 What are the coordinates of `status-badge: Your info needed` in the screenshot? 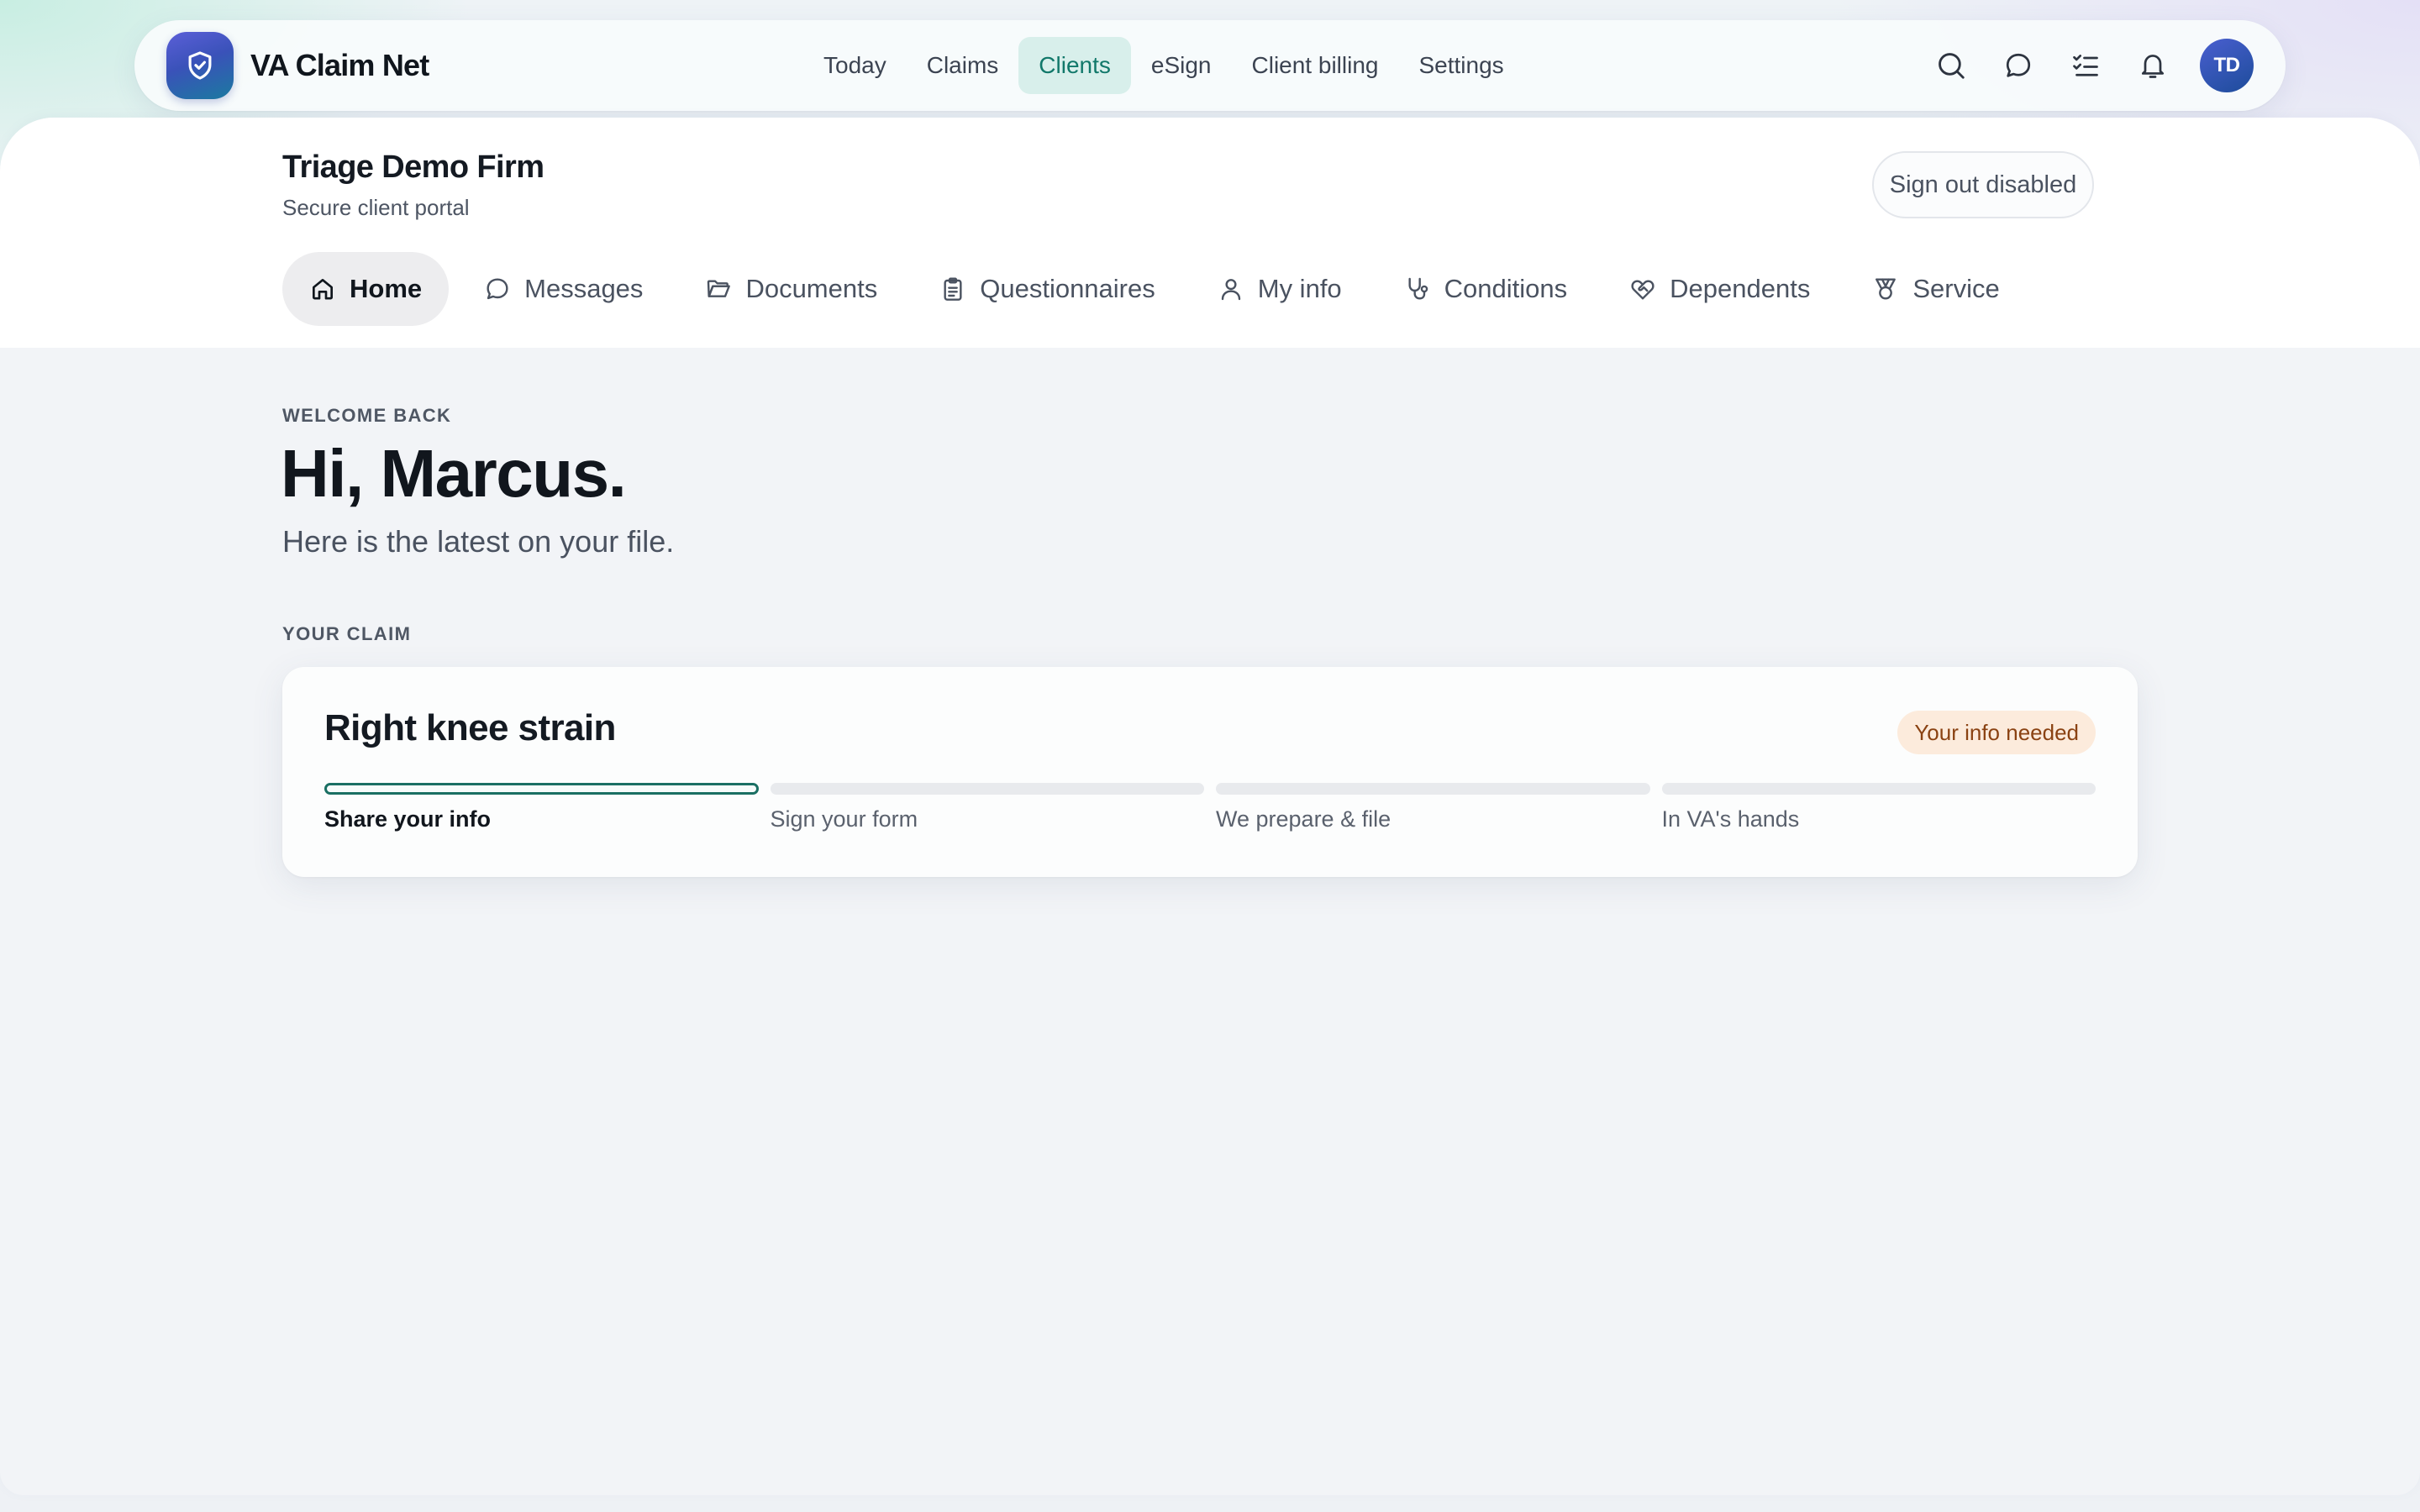 It's located at (1996, 732).